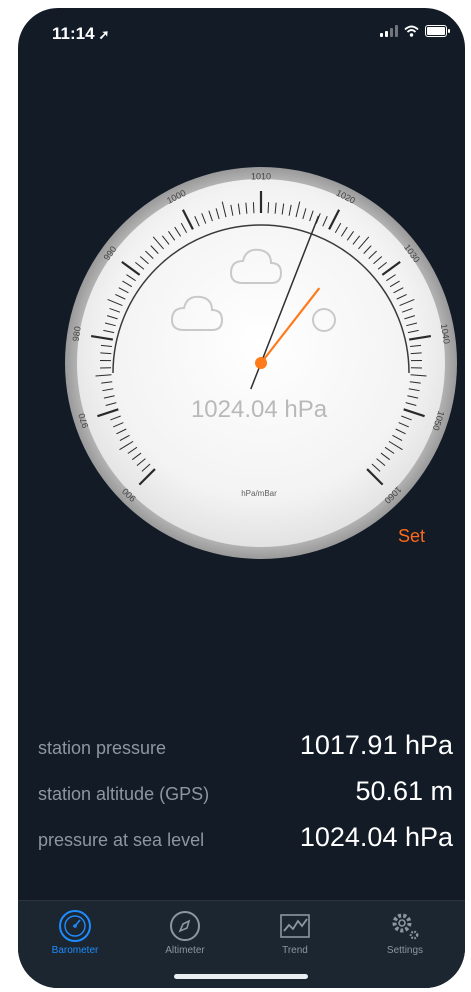 Image resolution: width=471 pixels, height=992 pixels. I want to click on status-icons, so click(415, 31).